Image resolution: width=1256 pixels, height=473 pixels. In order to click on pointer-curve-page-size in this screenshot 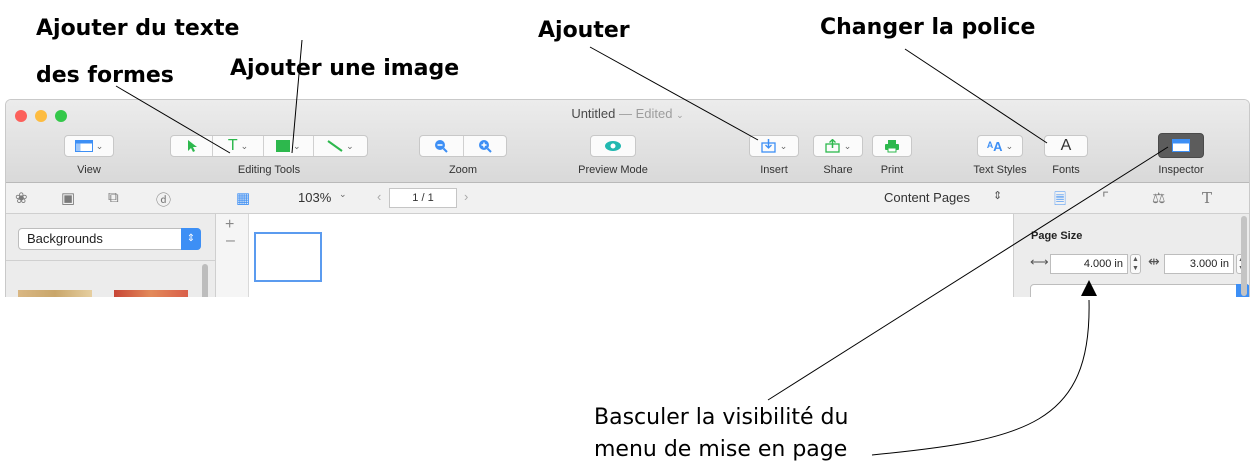, I will do `click(980, 377)`.